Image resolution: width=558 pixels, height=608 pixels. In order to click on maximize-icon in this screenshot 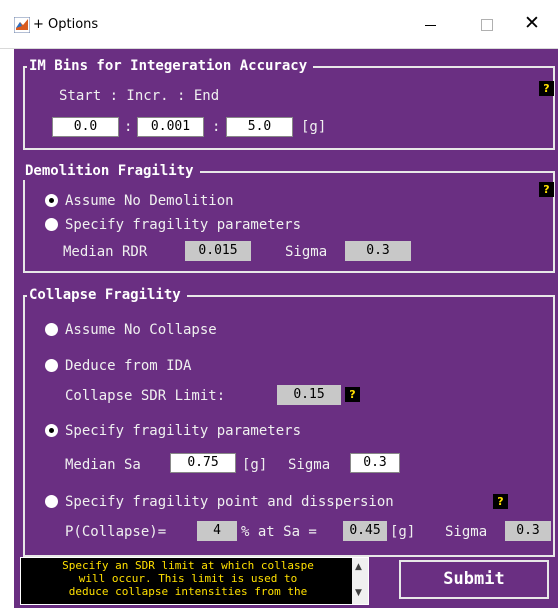, I will do `click(487, 25)`.